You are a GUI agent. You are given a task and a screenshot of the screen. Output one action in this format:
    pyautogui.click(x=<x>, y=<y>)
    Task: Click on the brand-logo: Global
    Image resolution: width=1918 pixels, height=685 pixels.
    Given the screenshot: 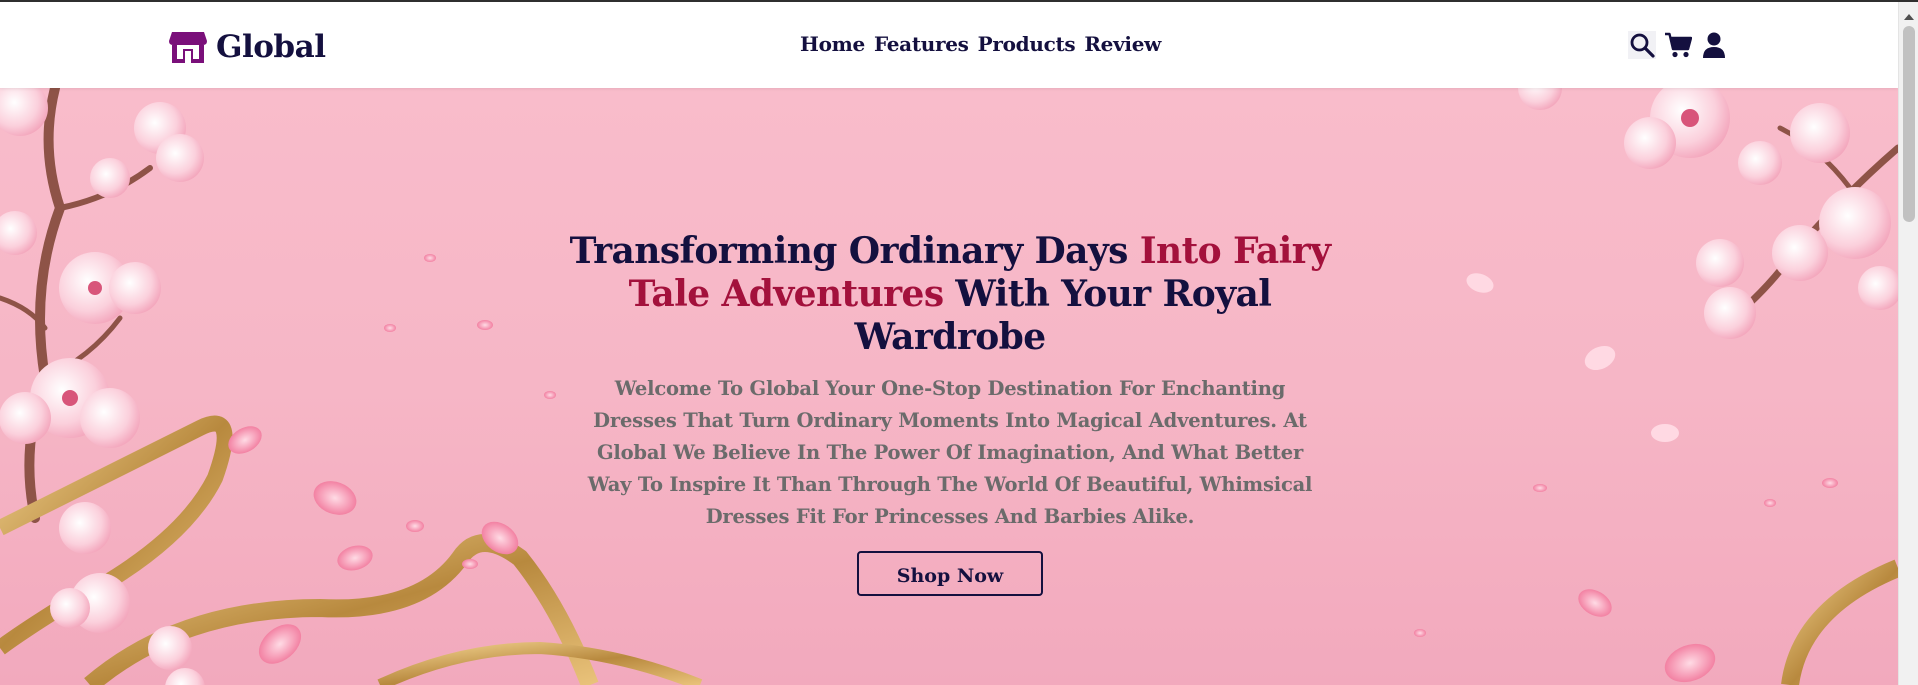 What is the action you would take?
    pyautogui.click(x=247, y=47)
    